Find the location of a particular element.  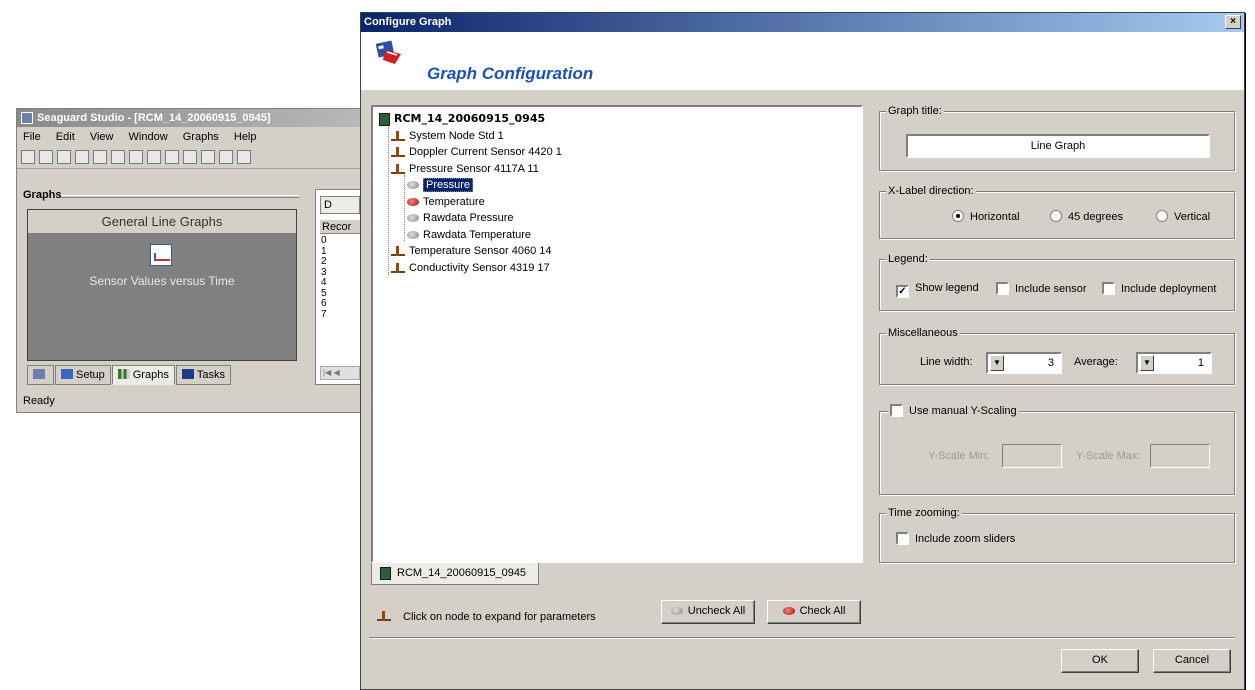

tab-tasks-label: Tasks is located at coordinates (210, 375).